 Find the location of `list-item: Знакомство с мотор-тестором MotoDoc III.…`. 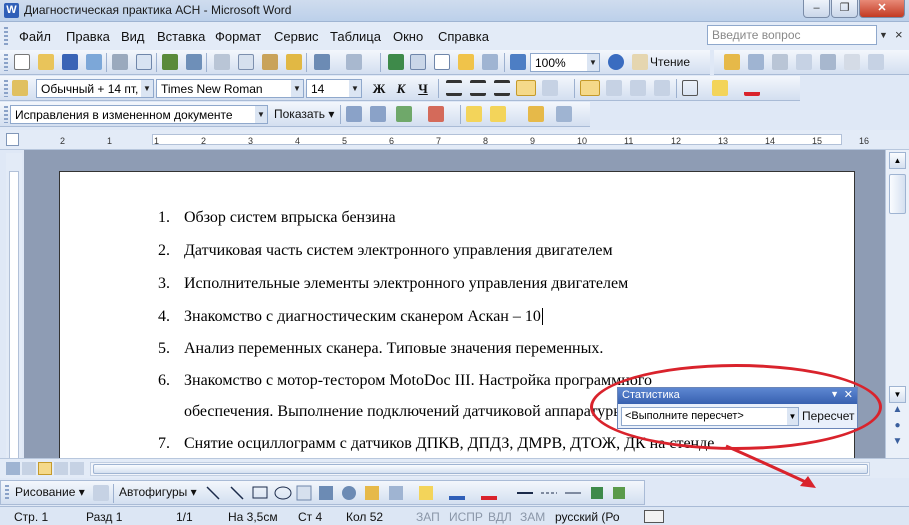

list-item: Знакомство с мотор-тестором MotoDoc III.… is located at coordinates (418, 381).